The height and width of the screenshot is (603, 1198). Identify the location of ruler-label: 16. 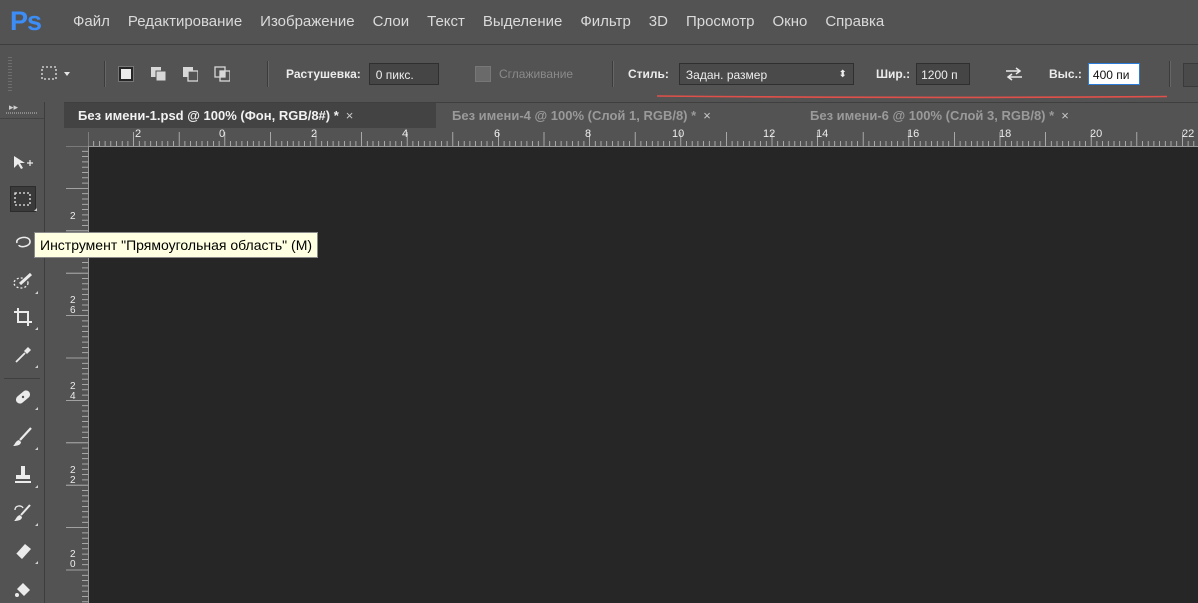
(913, 134).